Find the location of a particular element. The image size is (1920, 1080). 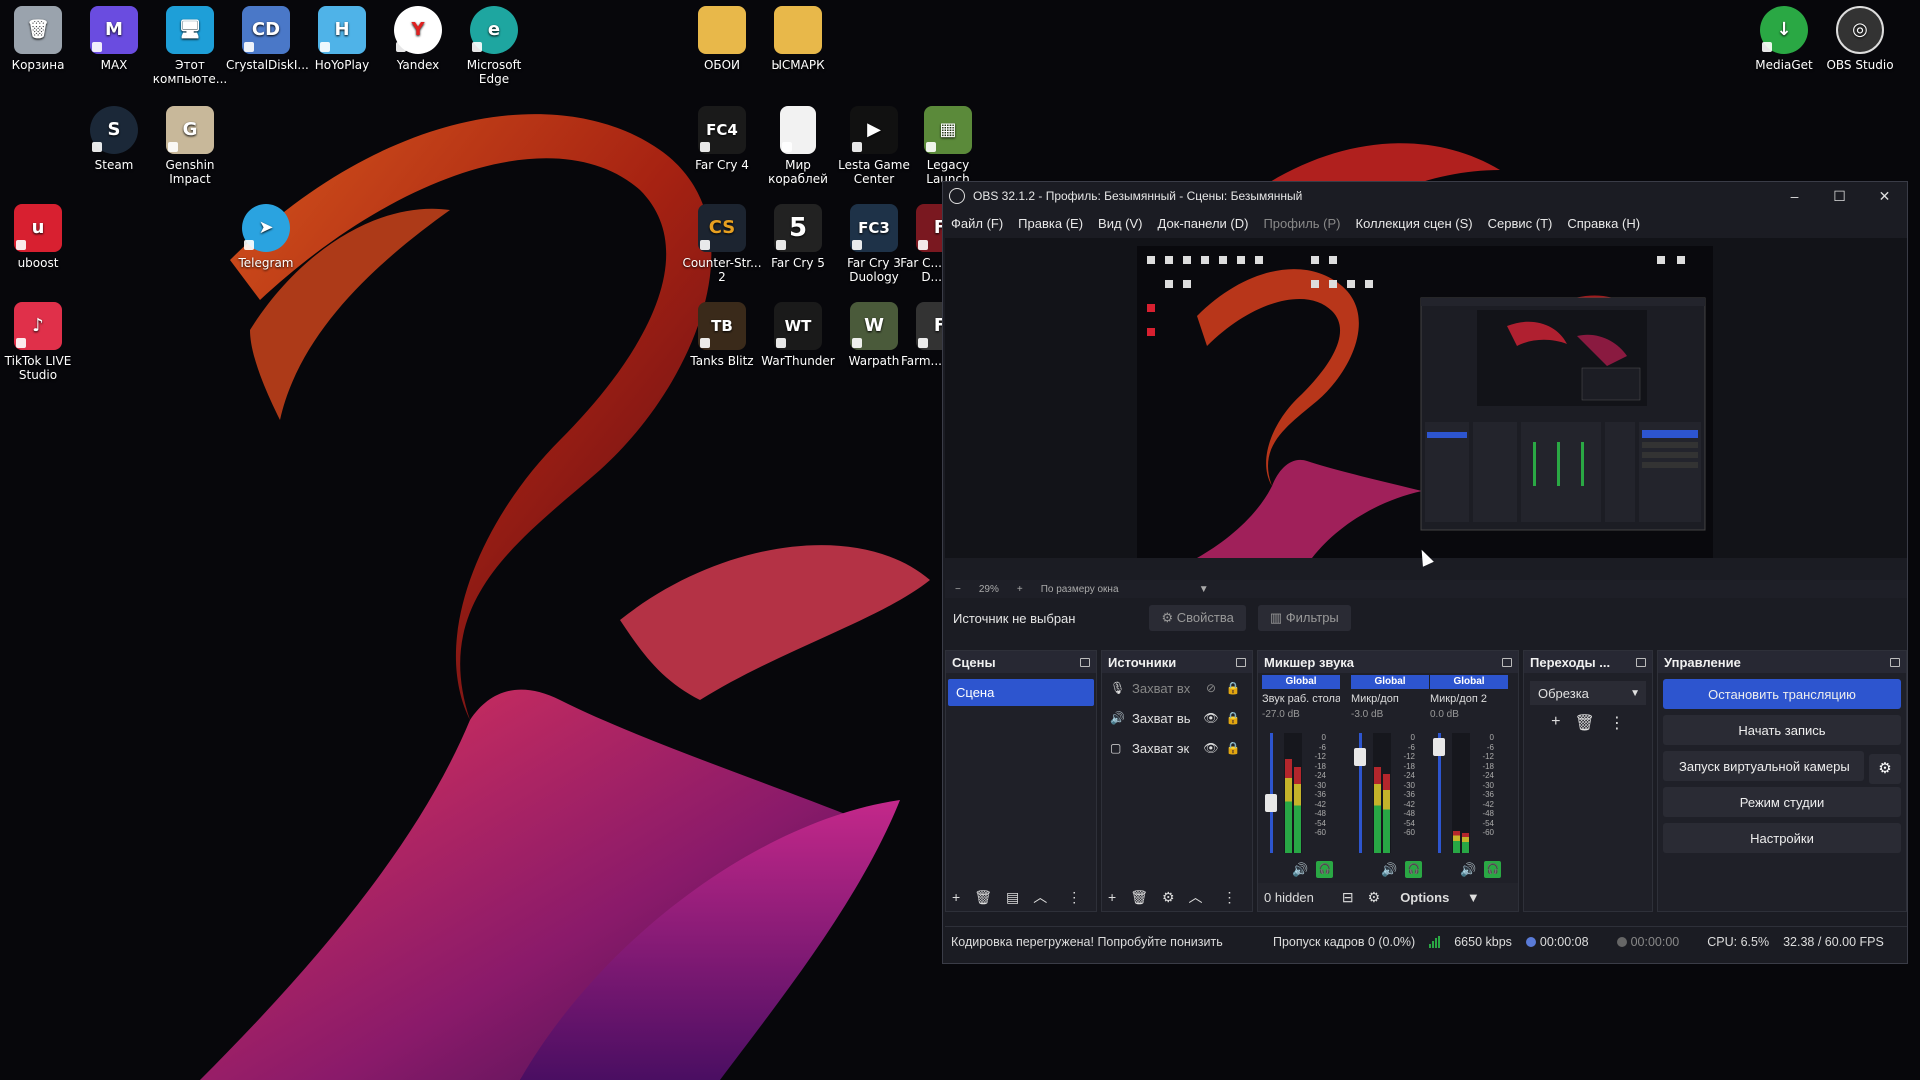

chevron-down-icon: ▼ is located at coordinates (1204, 589).